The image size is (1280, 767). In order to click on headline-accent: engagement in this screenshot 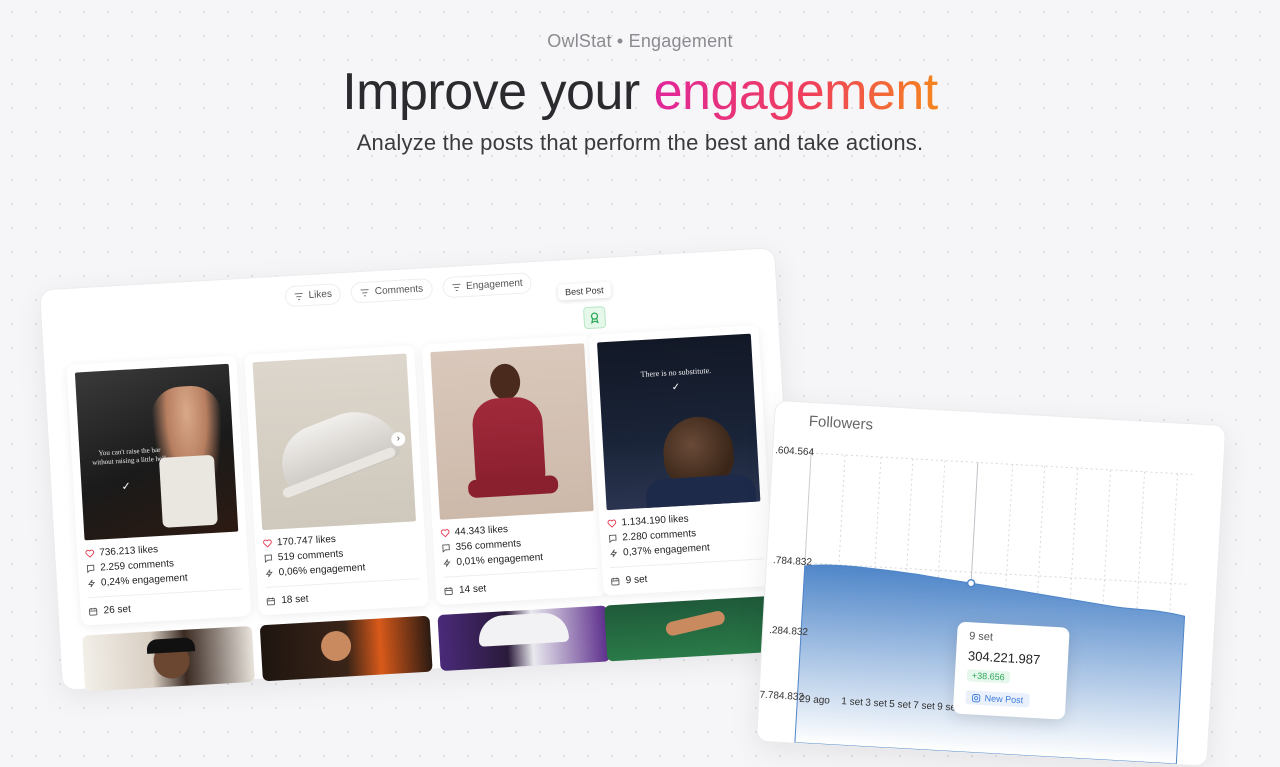, I will do `click(796, 92)`.